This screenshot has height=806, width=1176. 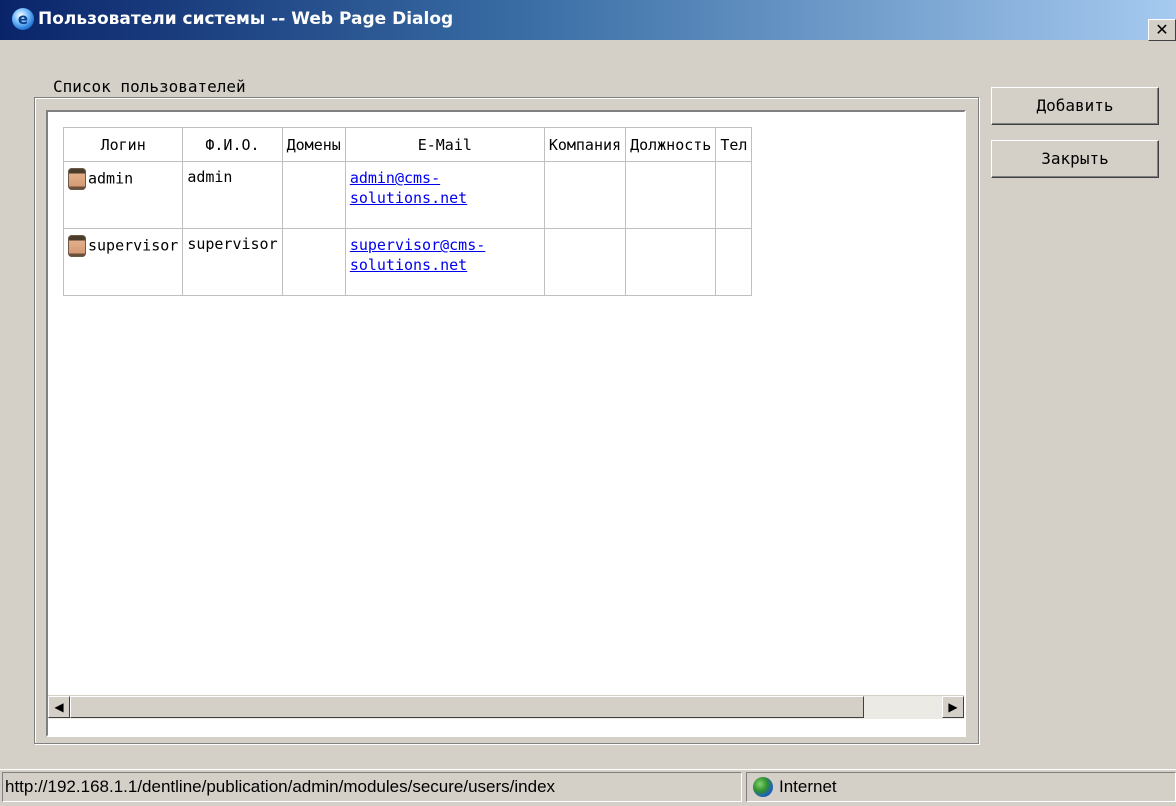 I want to click on column-header-company: Компания, so click(x=585, y=144).